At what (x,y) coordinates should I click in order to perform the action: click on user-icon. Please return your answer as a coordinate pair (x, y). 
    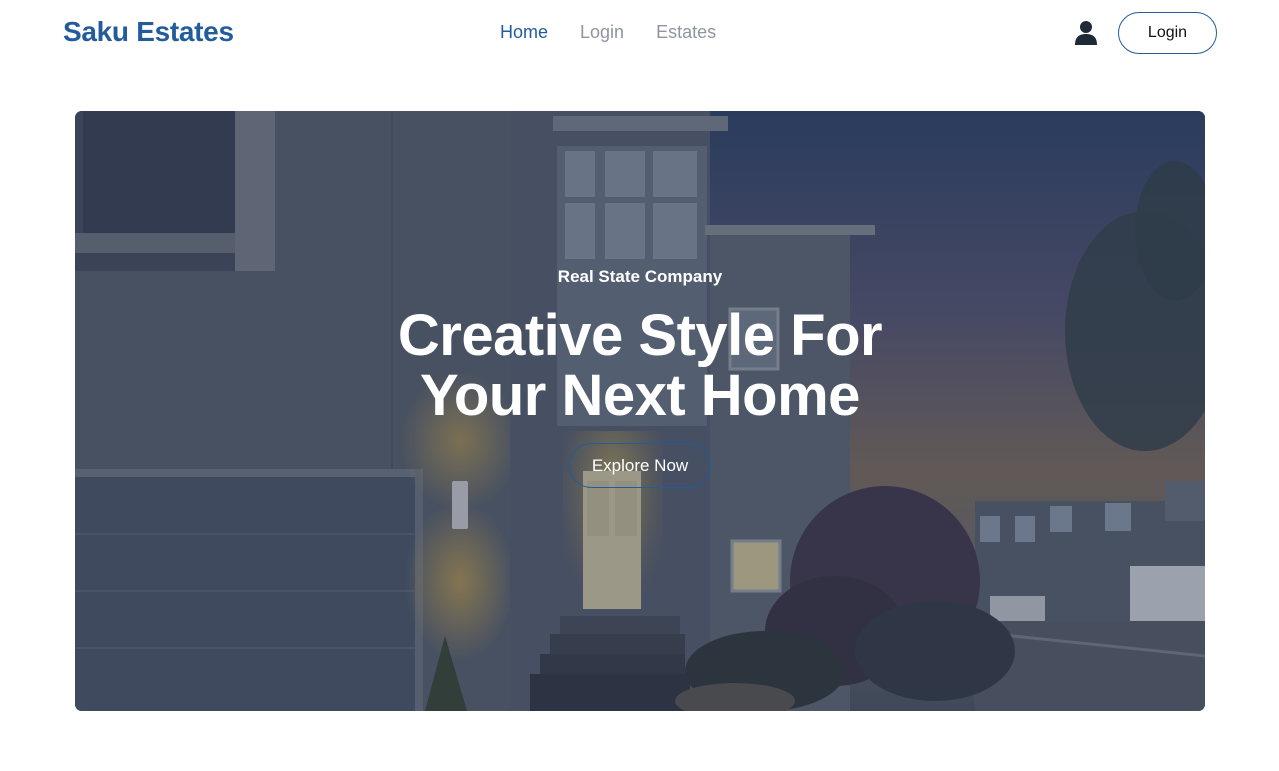
    Looking at the image, I should click on (1086, 33).